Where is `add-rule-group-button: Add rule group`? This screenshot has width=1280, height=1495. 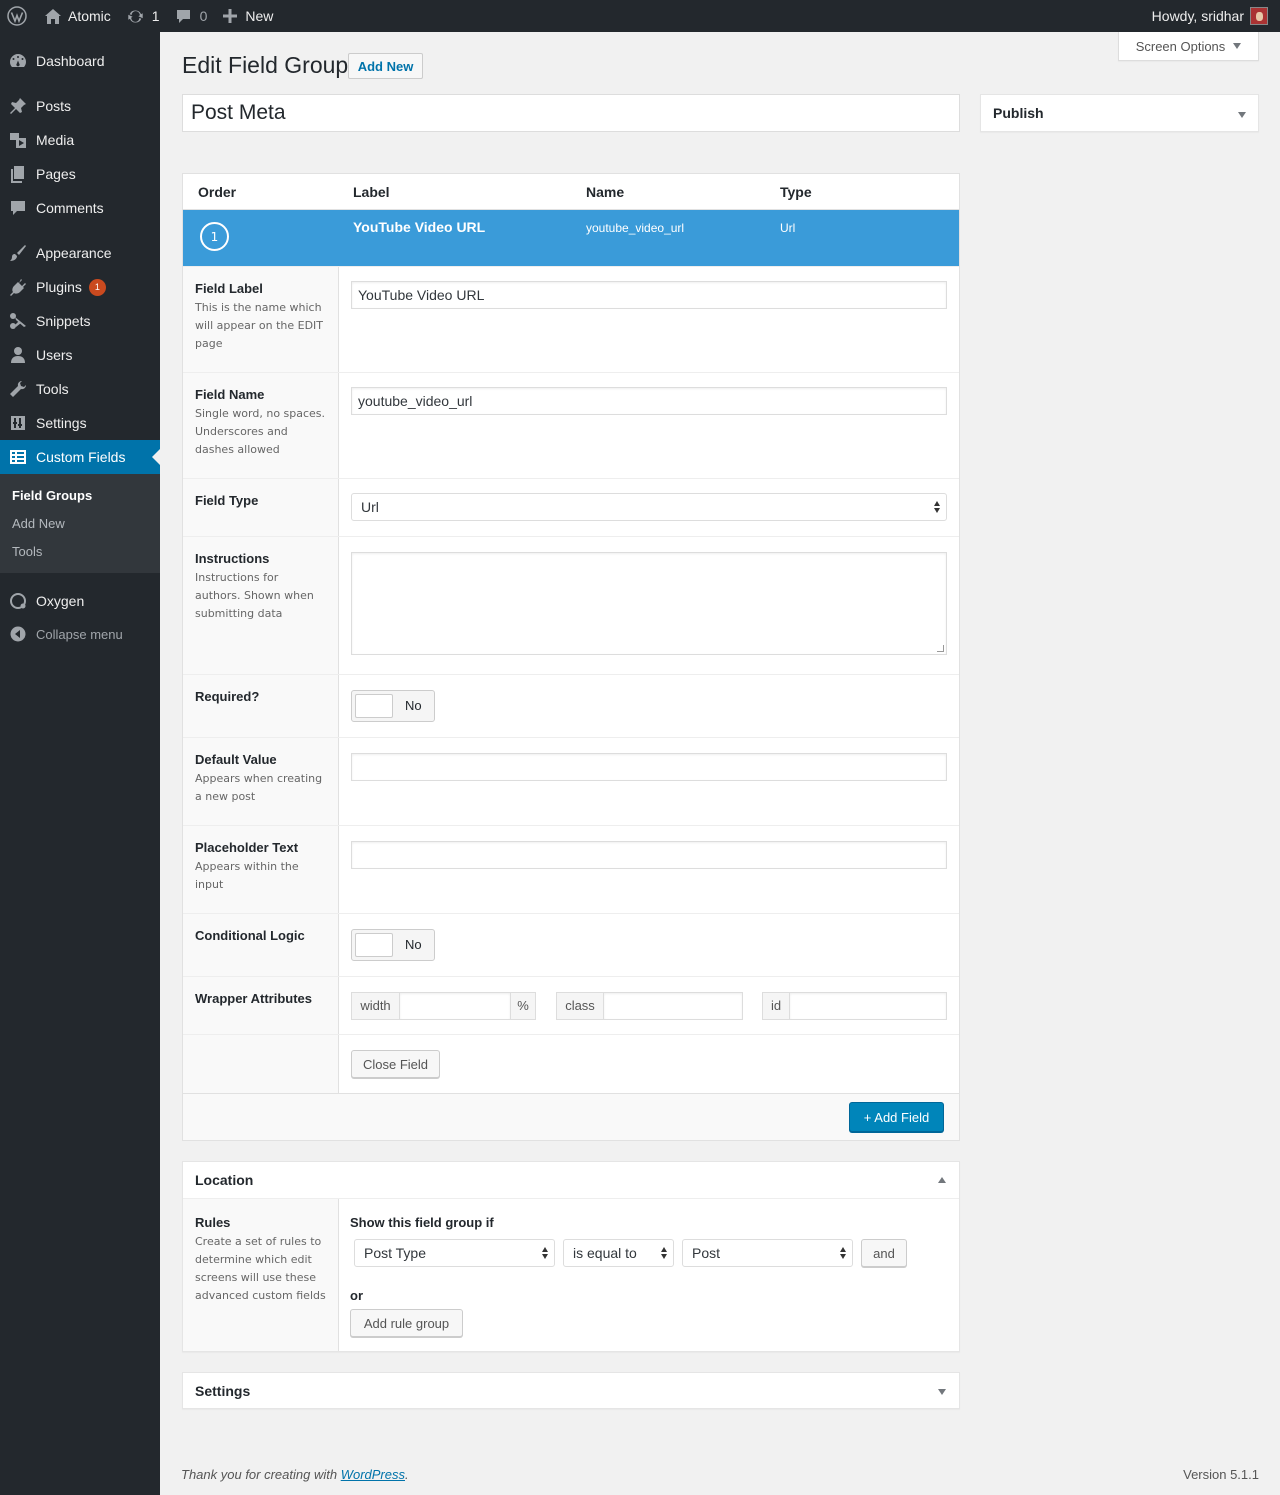 add-rule-group-button: Add rule group is located at coordinates (406, 1323).